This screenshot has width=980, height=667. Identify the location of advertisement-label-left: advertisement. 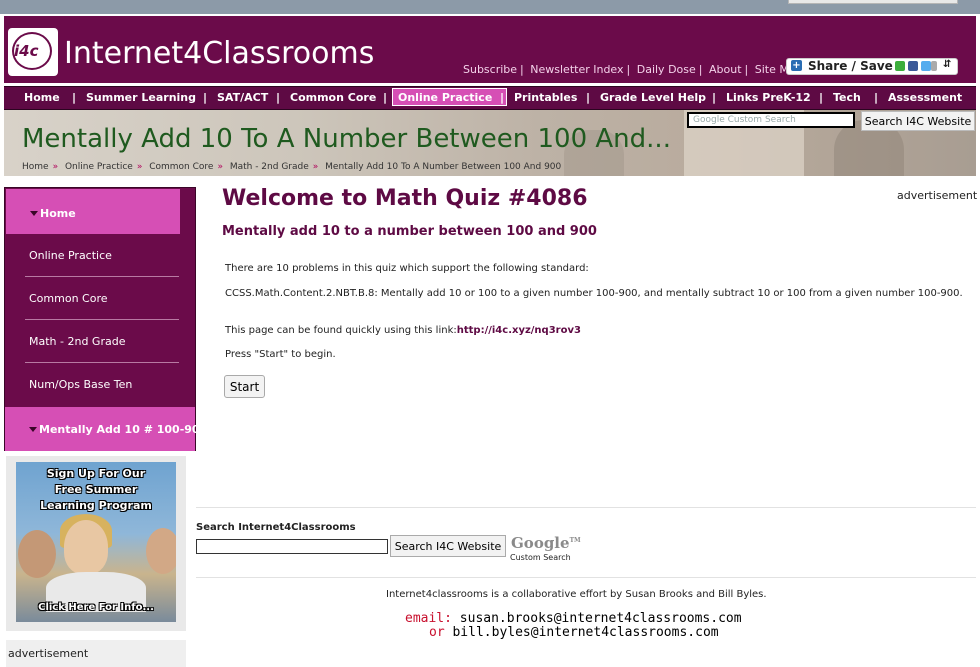
(96, 653).